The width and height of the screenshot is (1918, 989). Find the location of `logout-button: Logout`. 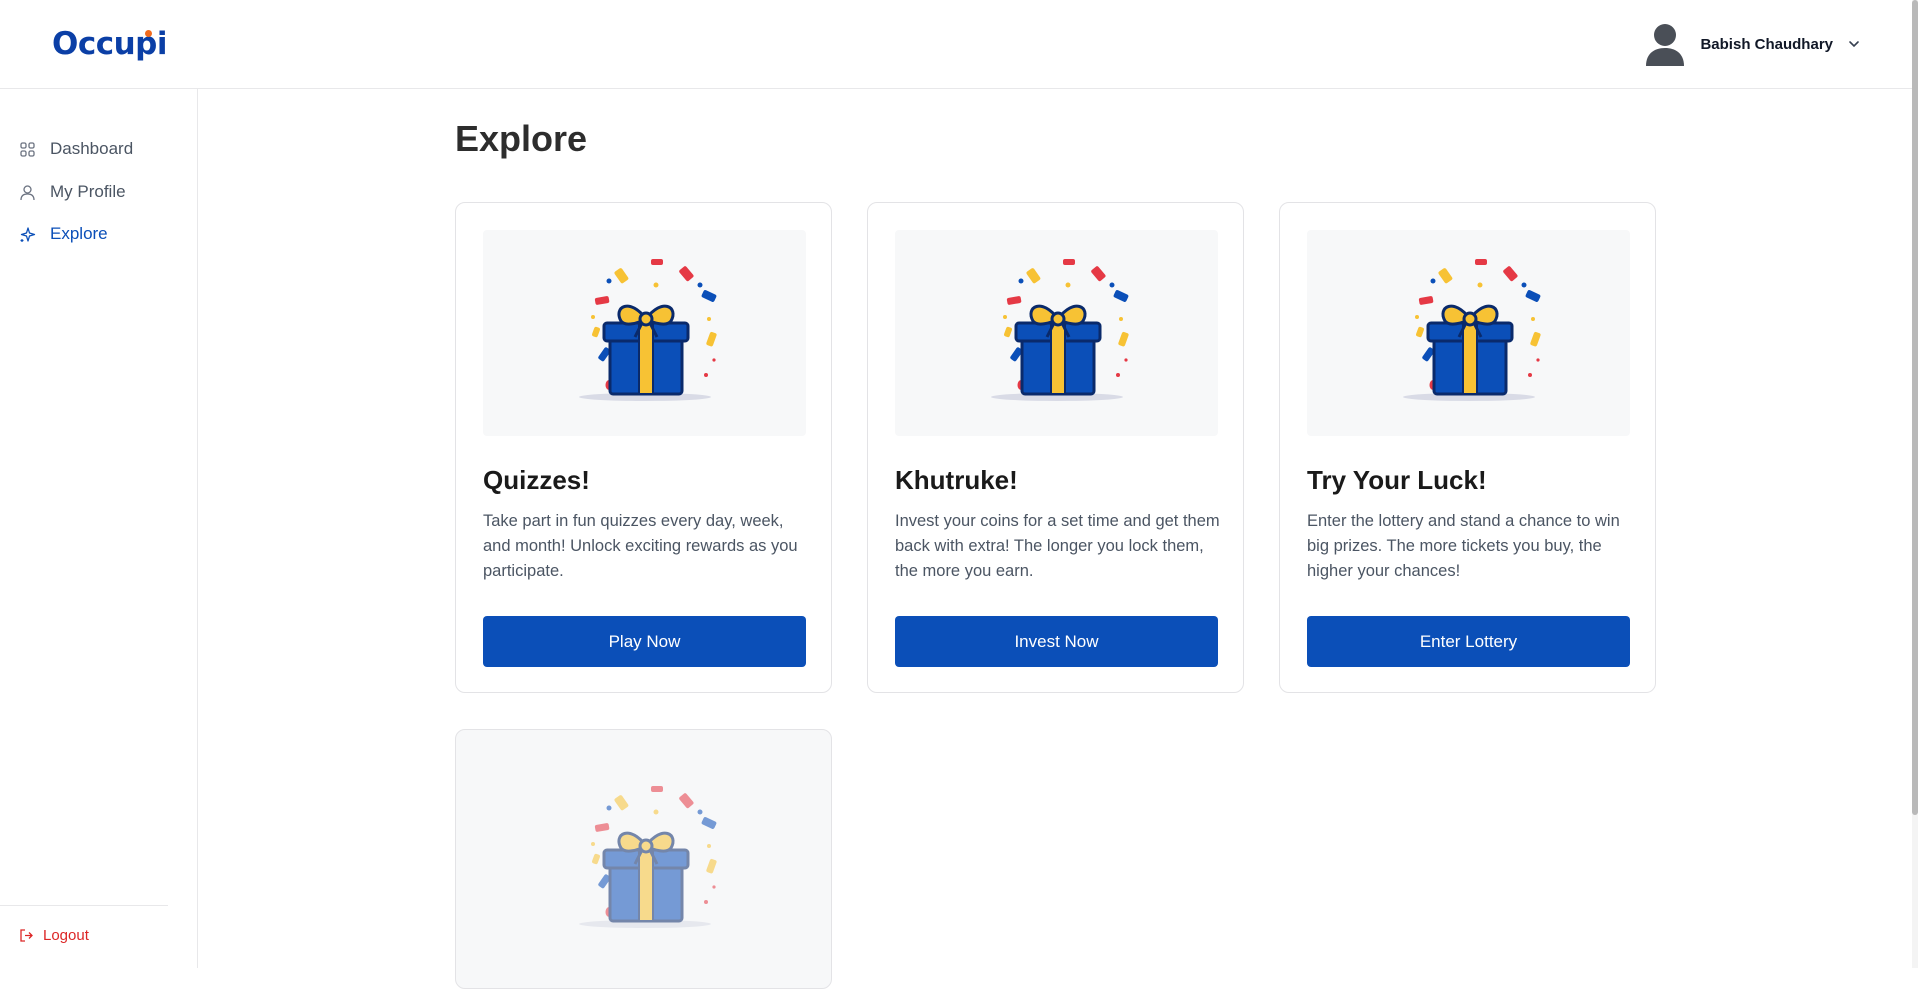

logout-button: Logout is located at coordinates (54, 935).